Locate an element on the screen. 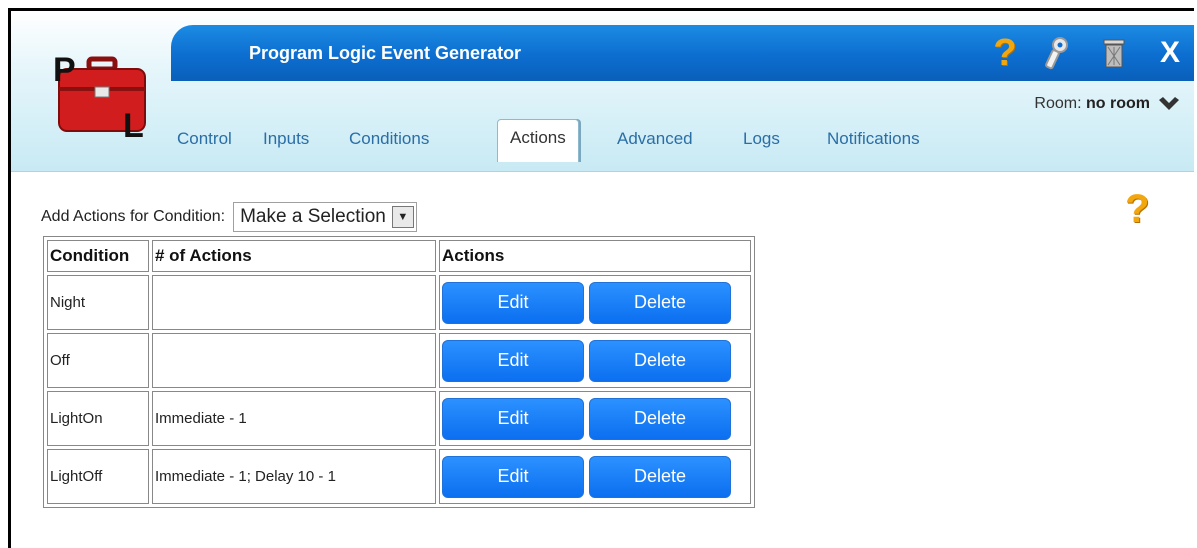  header-actions: Actions is located at coordinates (595, 256).